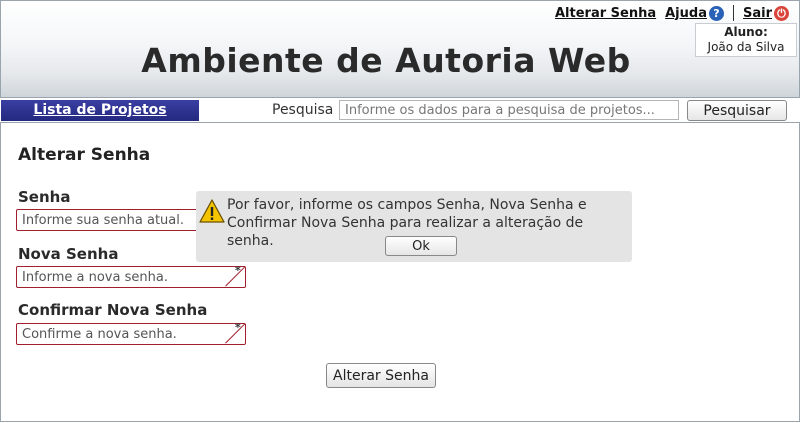 Image resolution: width=802 pixels, height=423 pixels. What do you see at coordinates (386, 60) in the screenshot?
I see `app-title: Ambiente de Autoria Web` at bounding box center [386, 60].